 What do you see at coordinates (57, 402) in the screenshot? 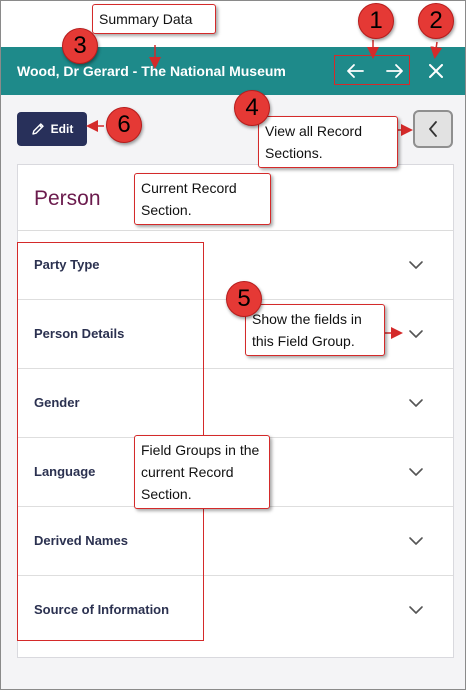
I see `field-group-label: Gender` at bounding box center [57, 402].